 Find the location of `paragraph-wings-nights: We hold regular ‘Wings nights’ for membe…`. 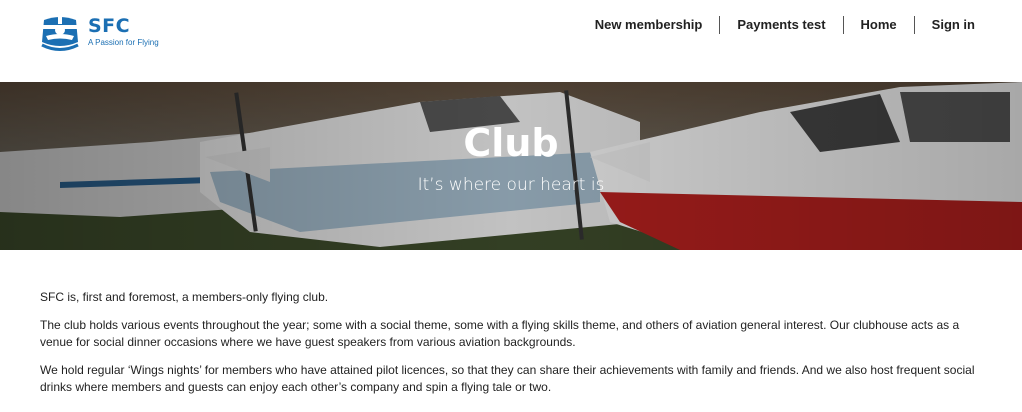

paragraph-wings-nights: We hold regular ‘Wings nights’ for membe… is located at coordinates (507, 378).